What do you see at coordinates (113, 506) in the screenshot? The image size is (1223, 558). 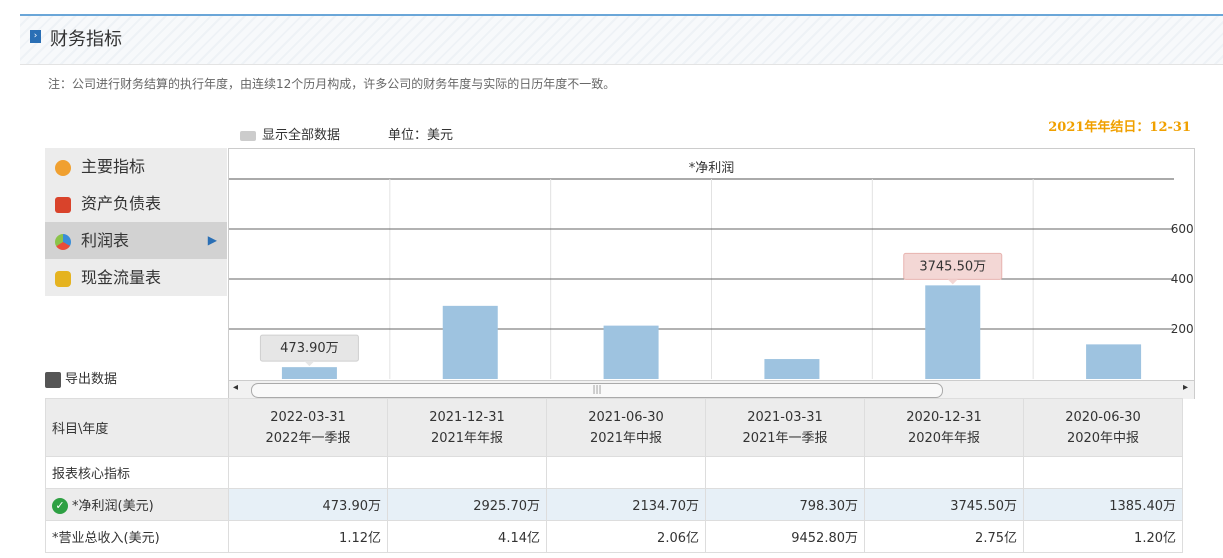 I see `row-name: *净利润(美元)` at bounding box center [113, 506].